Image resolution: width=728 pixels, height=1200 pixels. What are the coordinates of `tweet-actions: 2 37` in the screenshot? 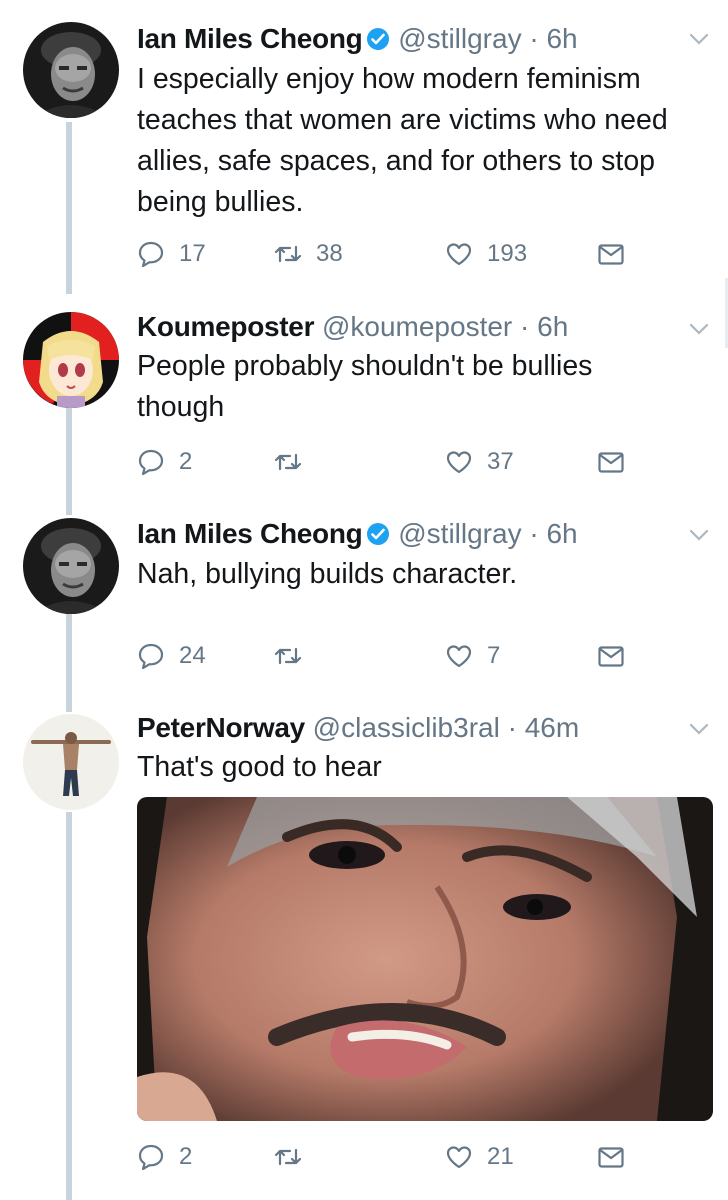 It's located at (397, 462).